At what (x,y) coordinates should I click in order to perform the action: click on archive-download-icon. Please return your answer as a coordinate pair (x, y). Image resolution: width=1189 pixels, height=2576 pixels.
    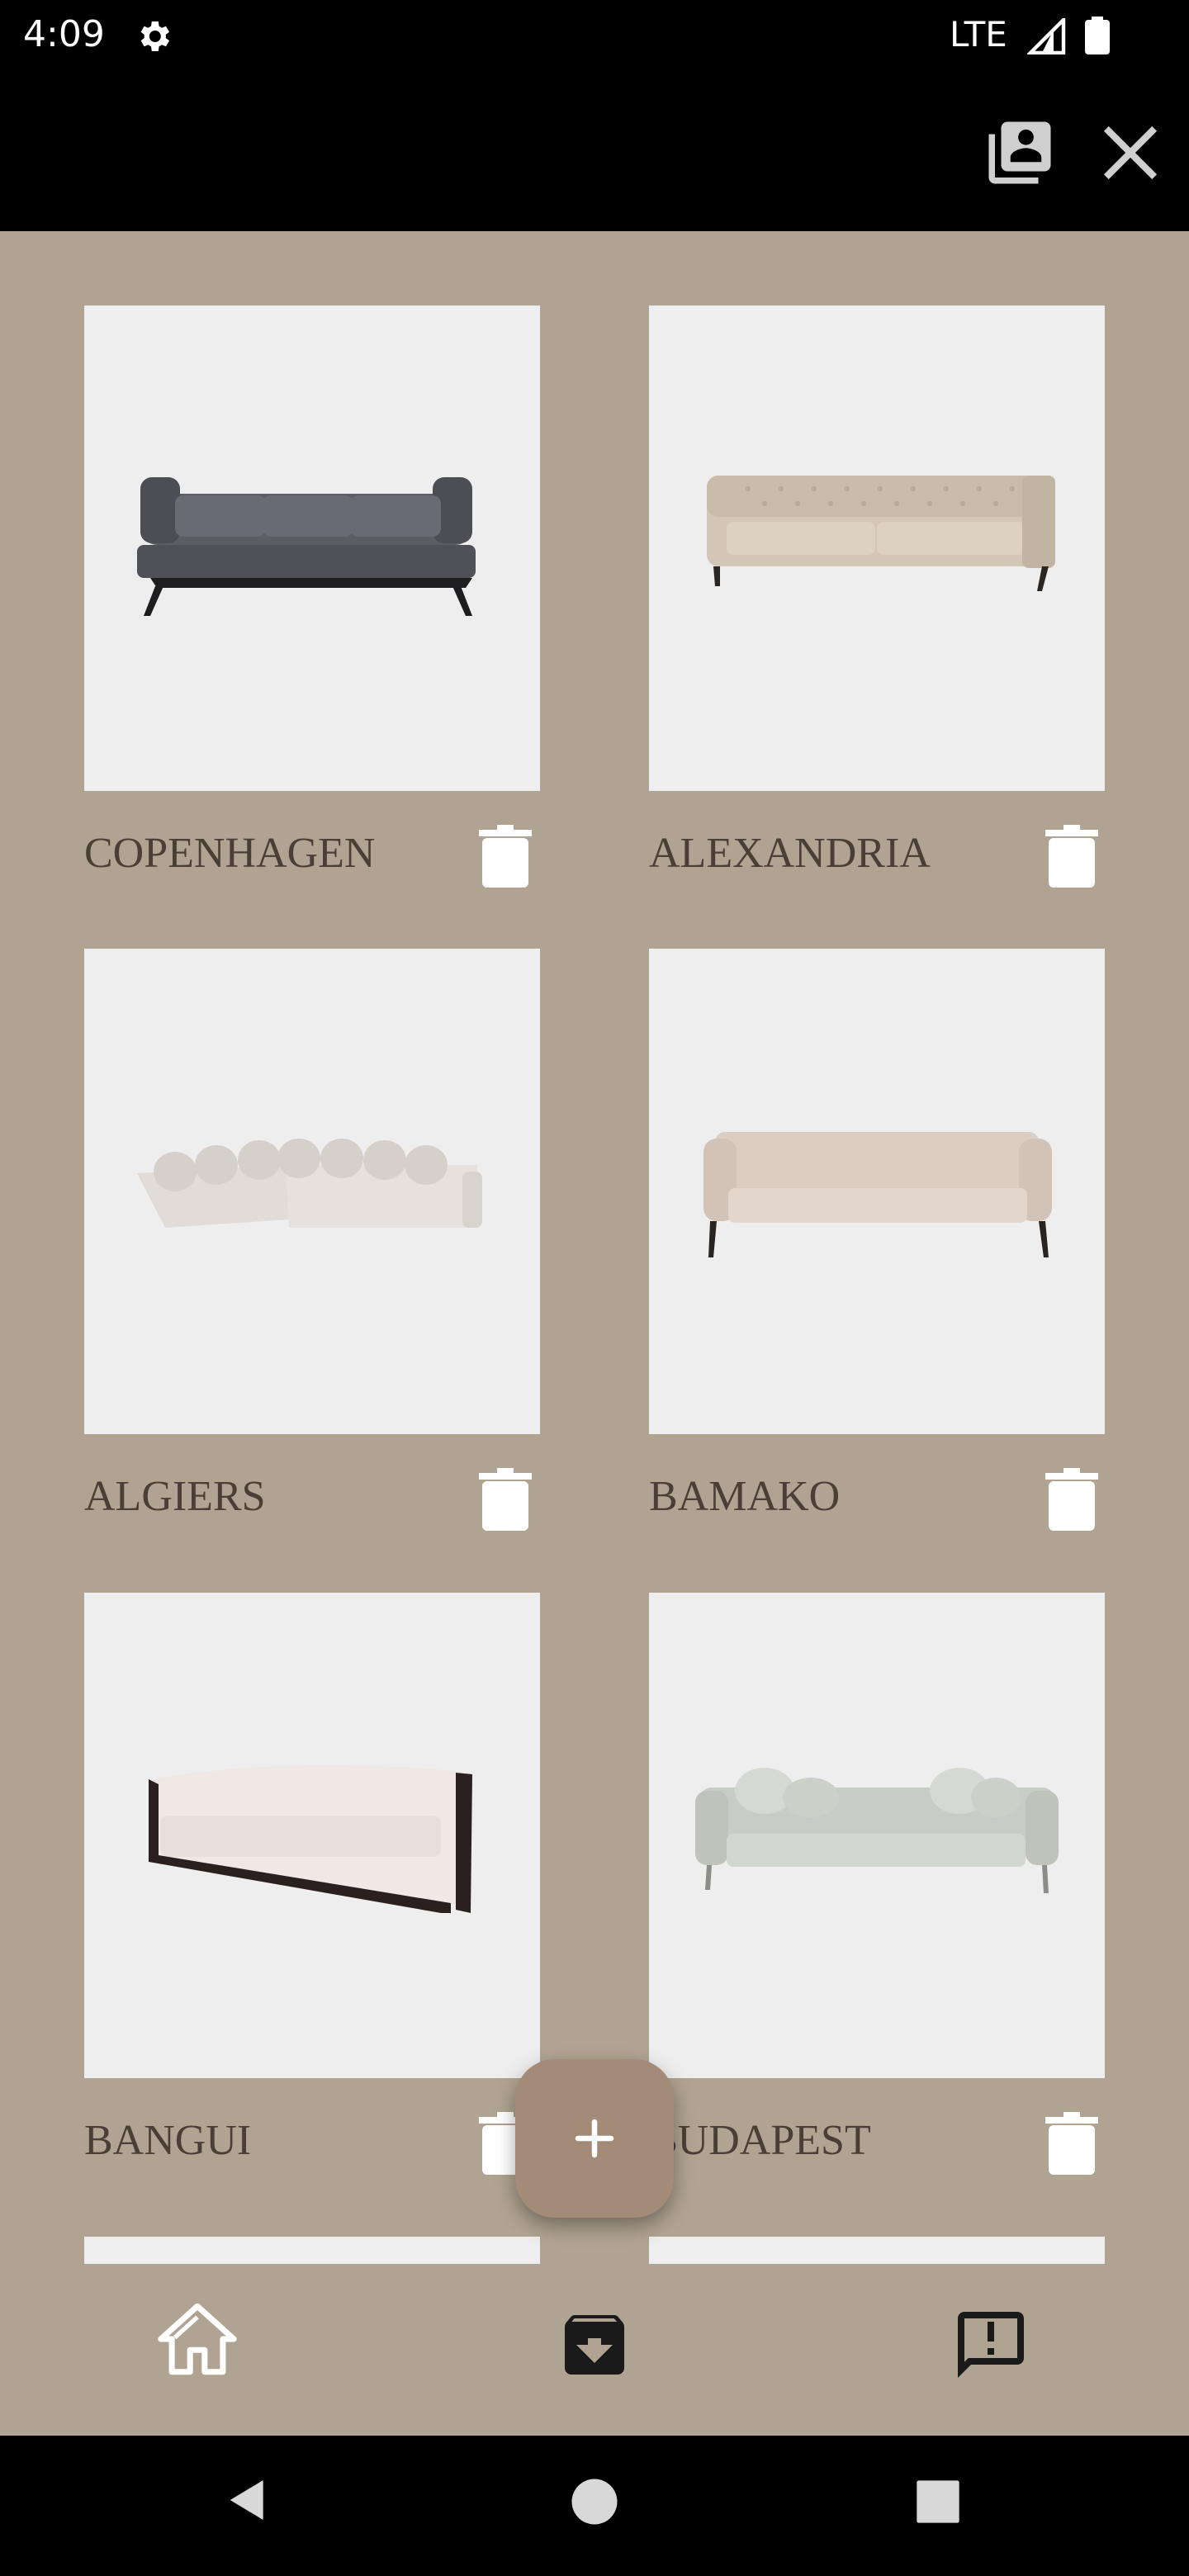
    Looking at the image, I should click on (594, 2344).